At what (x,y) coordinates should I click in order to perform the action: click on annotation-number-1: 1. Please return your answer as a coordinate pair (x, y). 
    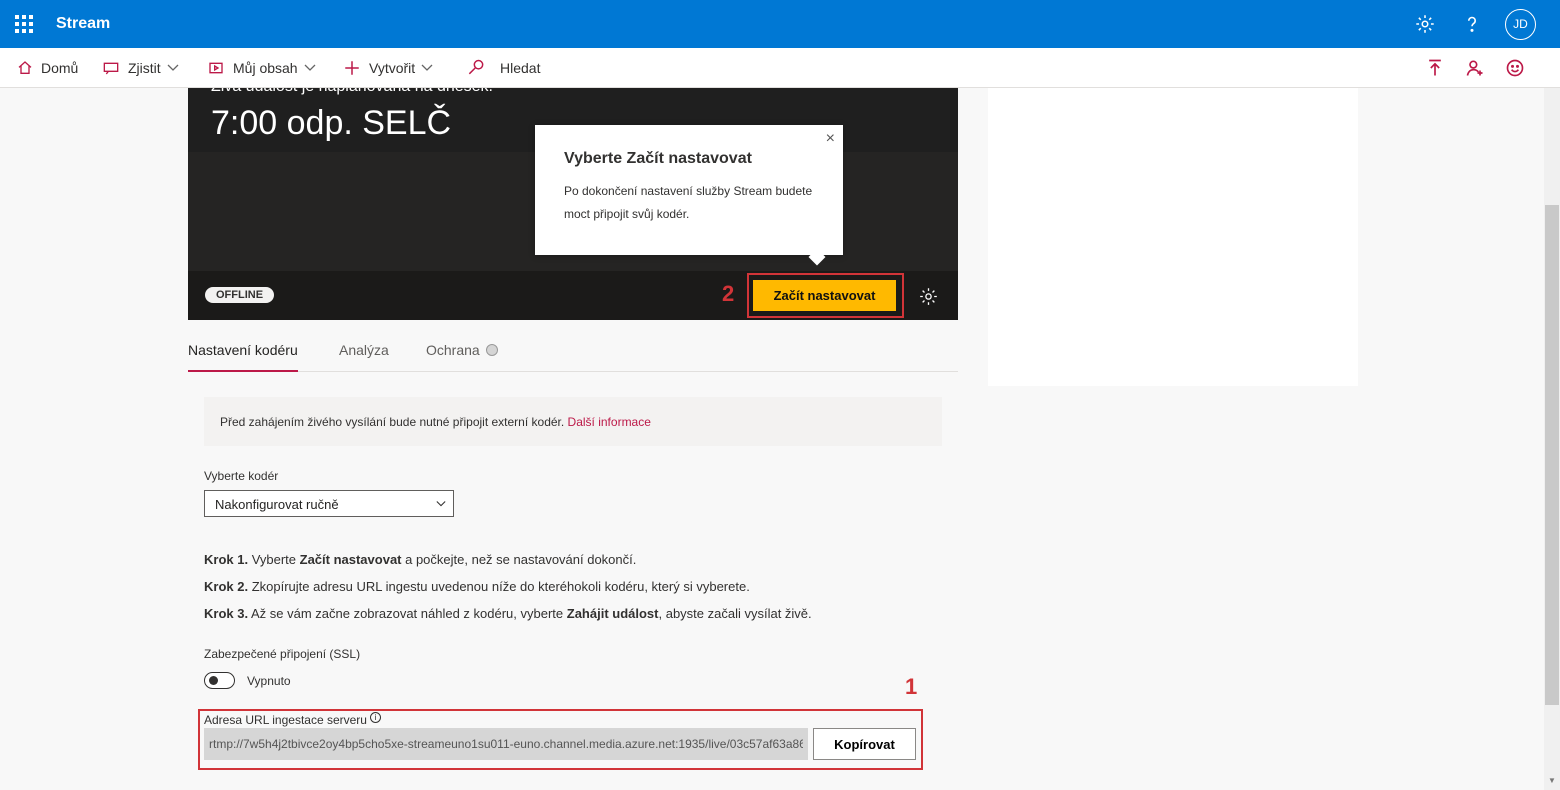
    Looking at the image, I should click on (911, 686).